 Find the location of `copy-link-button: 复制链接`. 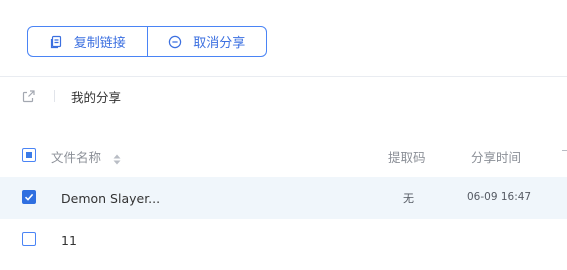

copy-link-button: 复制链接 is located at coordinates (88, 41).